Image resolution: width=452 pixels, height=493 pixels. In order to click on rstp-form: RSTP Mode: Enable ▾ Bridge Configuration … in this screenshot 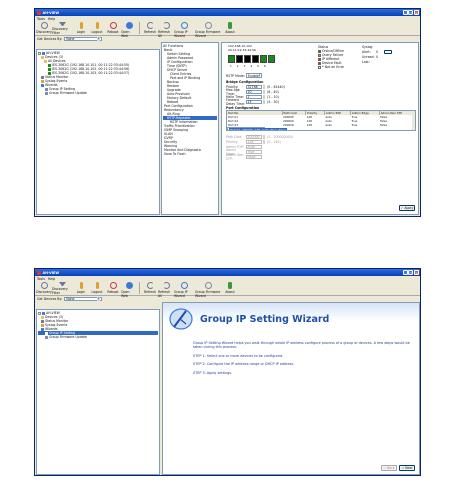, I will do `click(321, 117)`.